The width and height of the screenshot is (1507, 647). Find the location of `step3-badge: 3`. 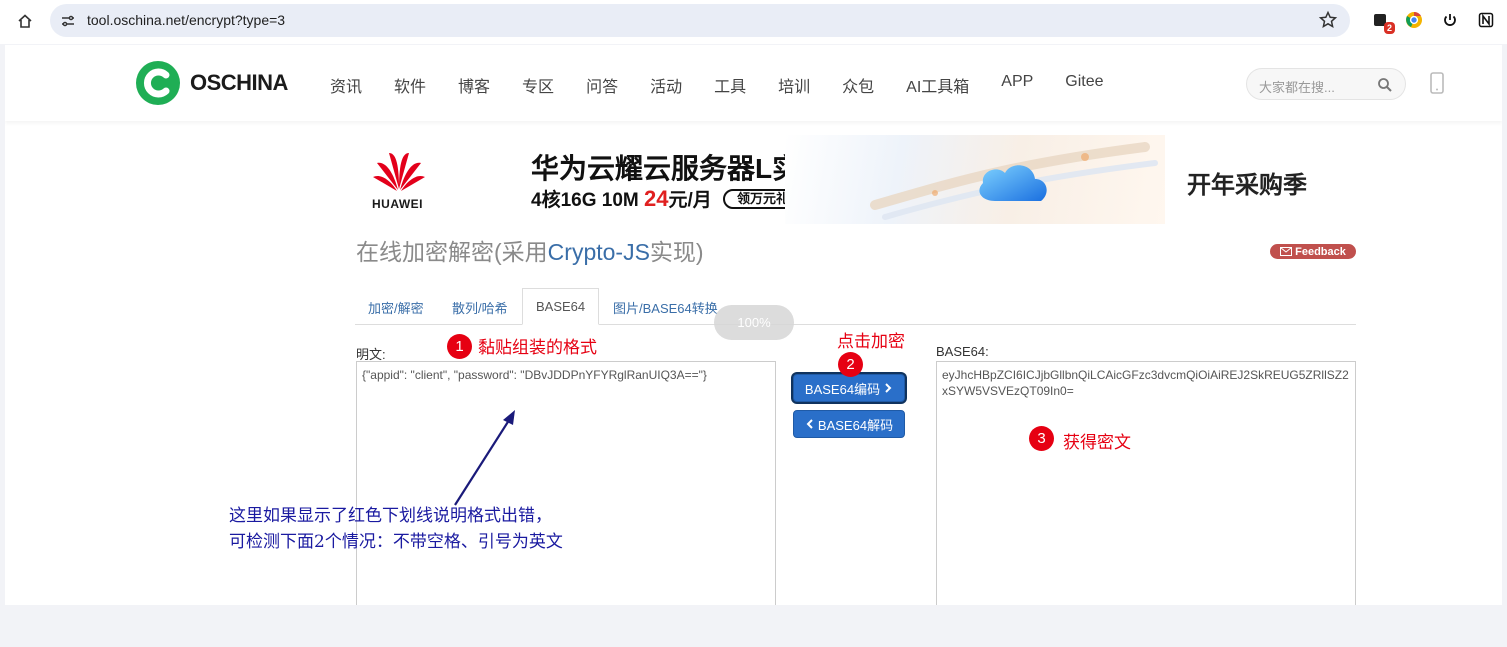

step3-badge: 3 is located at coordinates (1041, 438).